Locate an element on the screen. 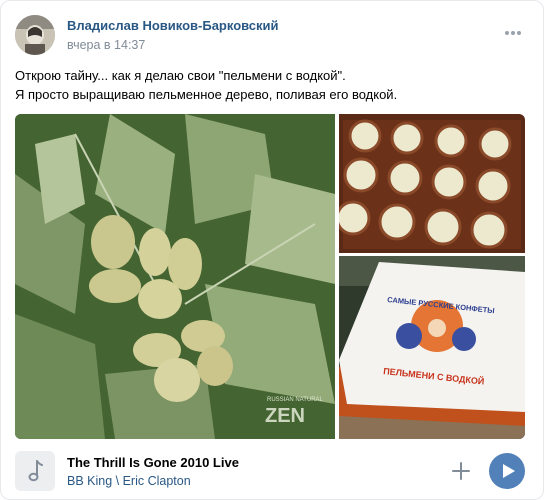  play-button is located at coordinates (507, 471).